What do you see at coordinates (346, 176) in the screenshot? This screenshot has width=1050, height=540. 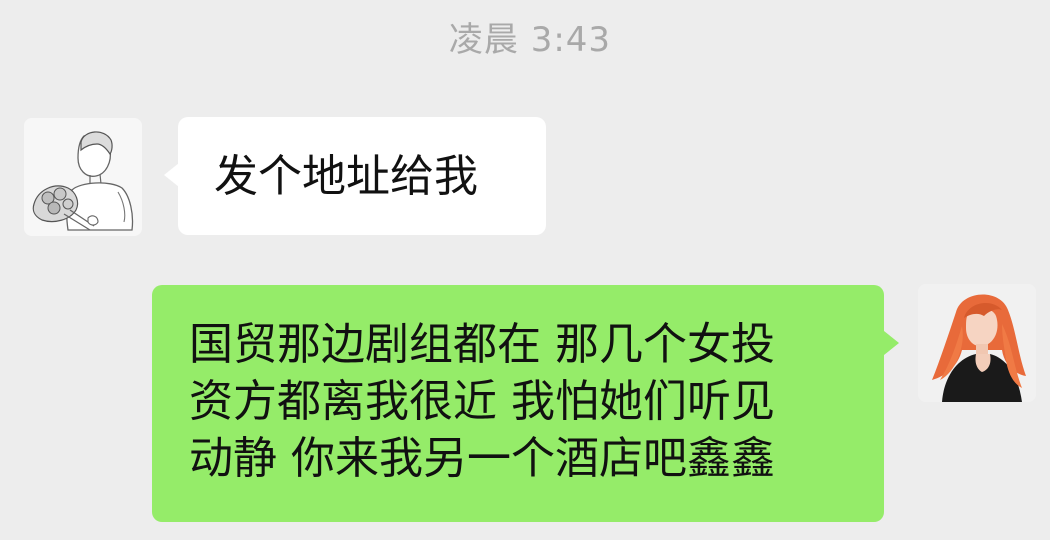 I see `incoming-message-text: 发个地址给我` at bounding box center [346, 176].